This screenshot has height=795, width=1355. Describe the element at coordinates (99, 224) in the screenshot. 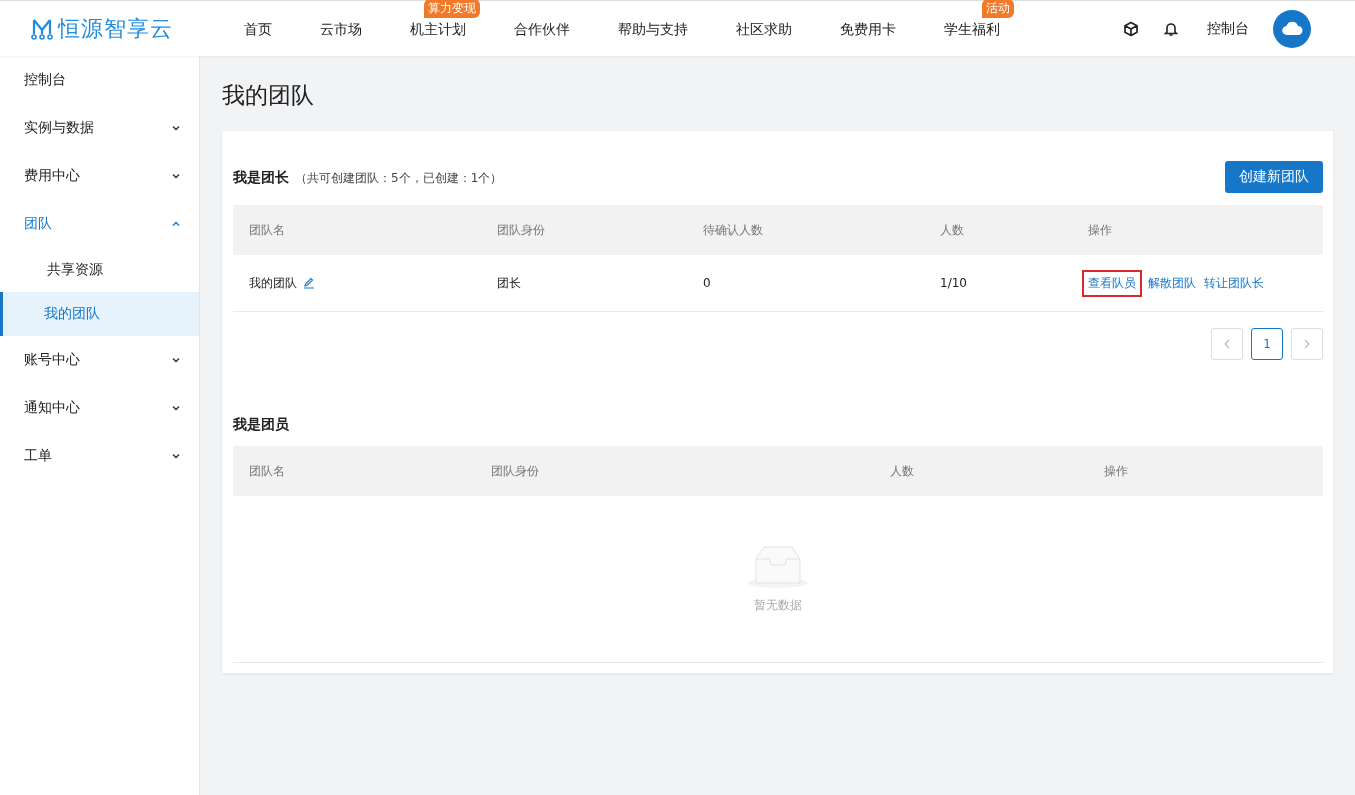

I see `sidebar-item: 团队` at that location.